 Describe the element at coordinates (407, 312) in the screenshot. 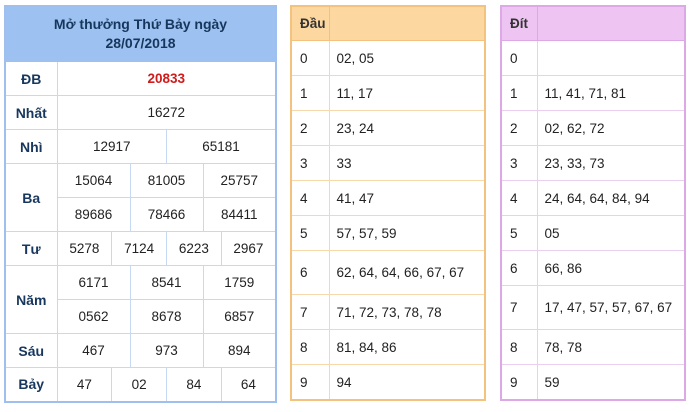

I see `dau-values: 71, 72, 73, 78, 78` at that location.